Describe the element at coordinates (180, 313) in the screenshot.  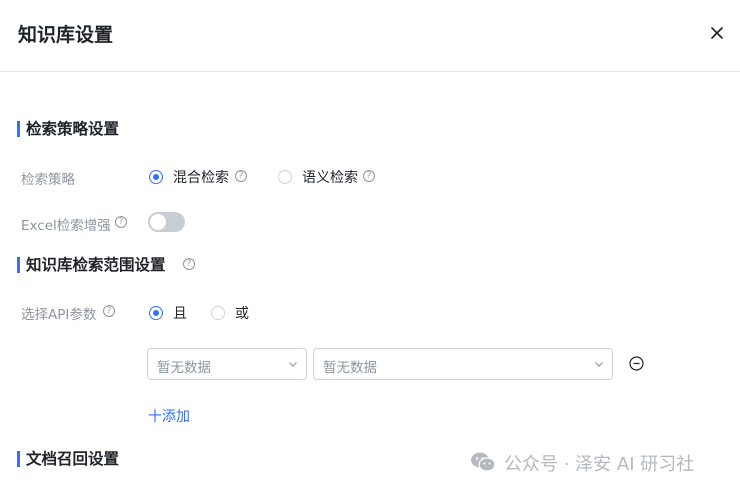
I see `radio-and-label: 且` at that location.